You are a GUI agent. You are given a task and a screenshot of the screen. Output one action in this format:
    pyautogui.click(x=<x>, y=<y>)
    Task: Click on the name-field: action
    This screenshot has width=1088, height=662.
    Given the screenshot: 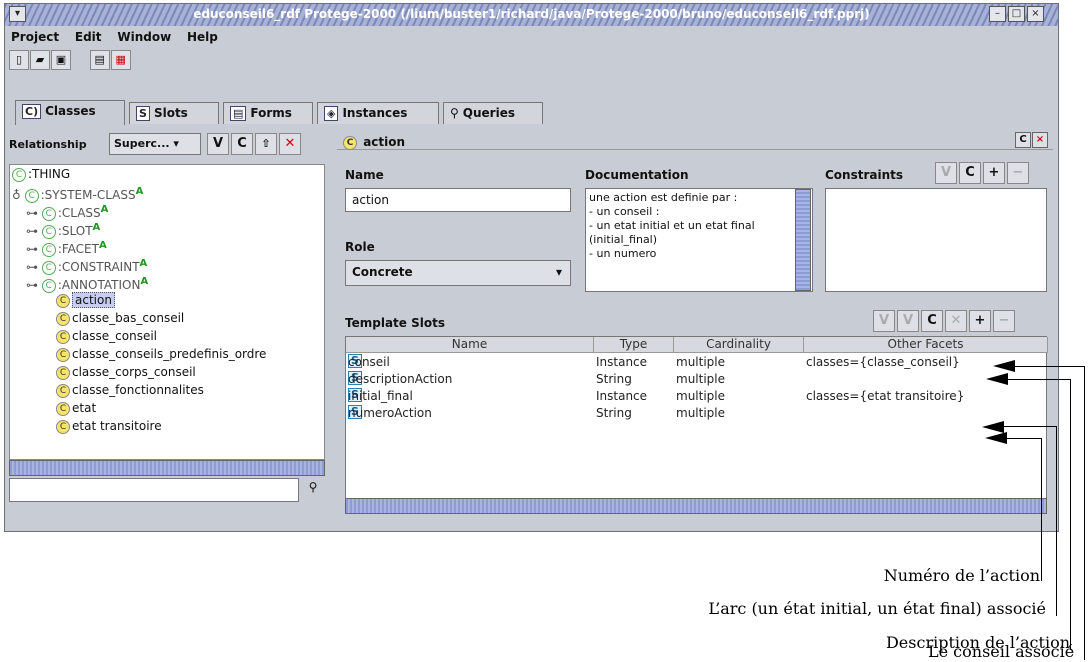 What is the action you would take?
    pyautogui.click(x=458, y=200)
    